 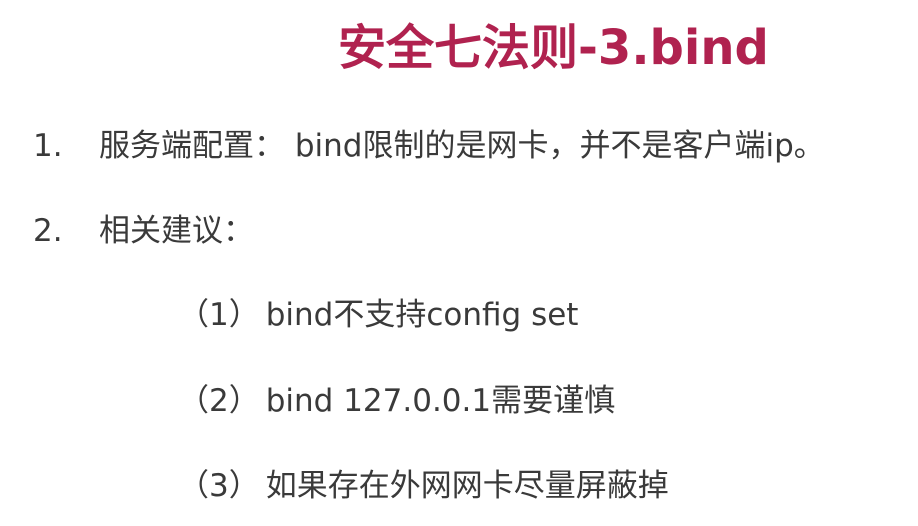 I want to click on sub-item-marker: （1）, so click(x=219, y=315).